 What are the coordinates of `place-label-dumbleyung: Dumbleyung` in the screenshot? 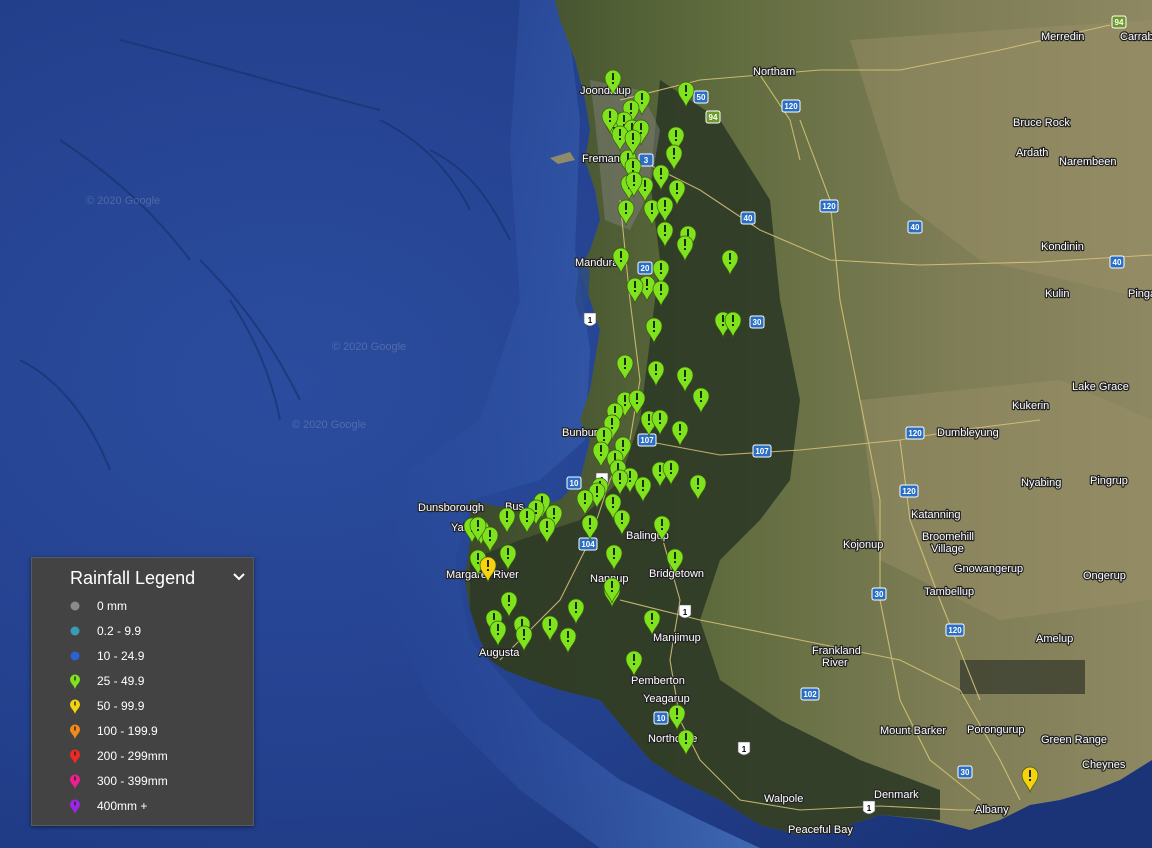 It's located at (968, 433).